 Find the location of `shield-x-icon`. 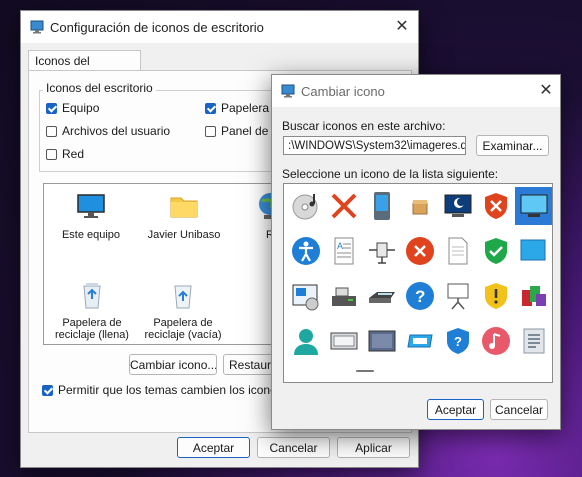

shield-x-icon is located at coordinates (496, 206).